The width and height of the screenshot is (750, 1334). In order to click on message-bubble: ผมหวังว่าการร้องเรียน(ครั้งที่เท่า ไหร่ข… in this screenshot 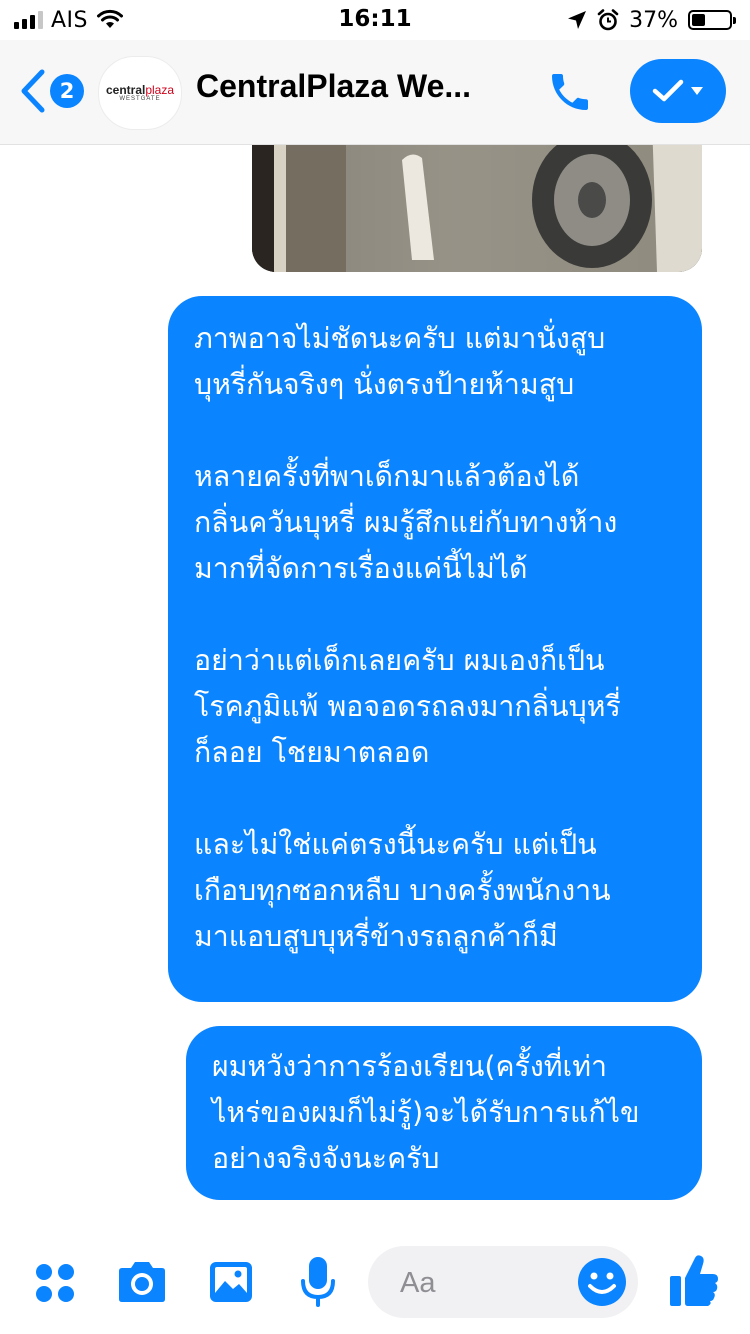, I will do `click(444, 1113)`.